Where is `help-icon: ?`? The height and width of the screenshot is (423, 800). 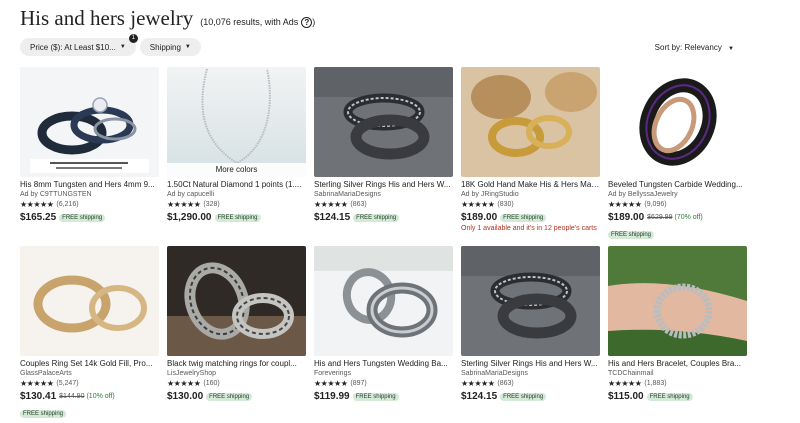 help-icon: ? is located at coordinates (307, 22).